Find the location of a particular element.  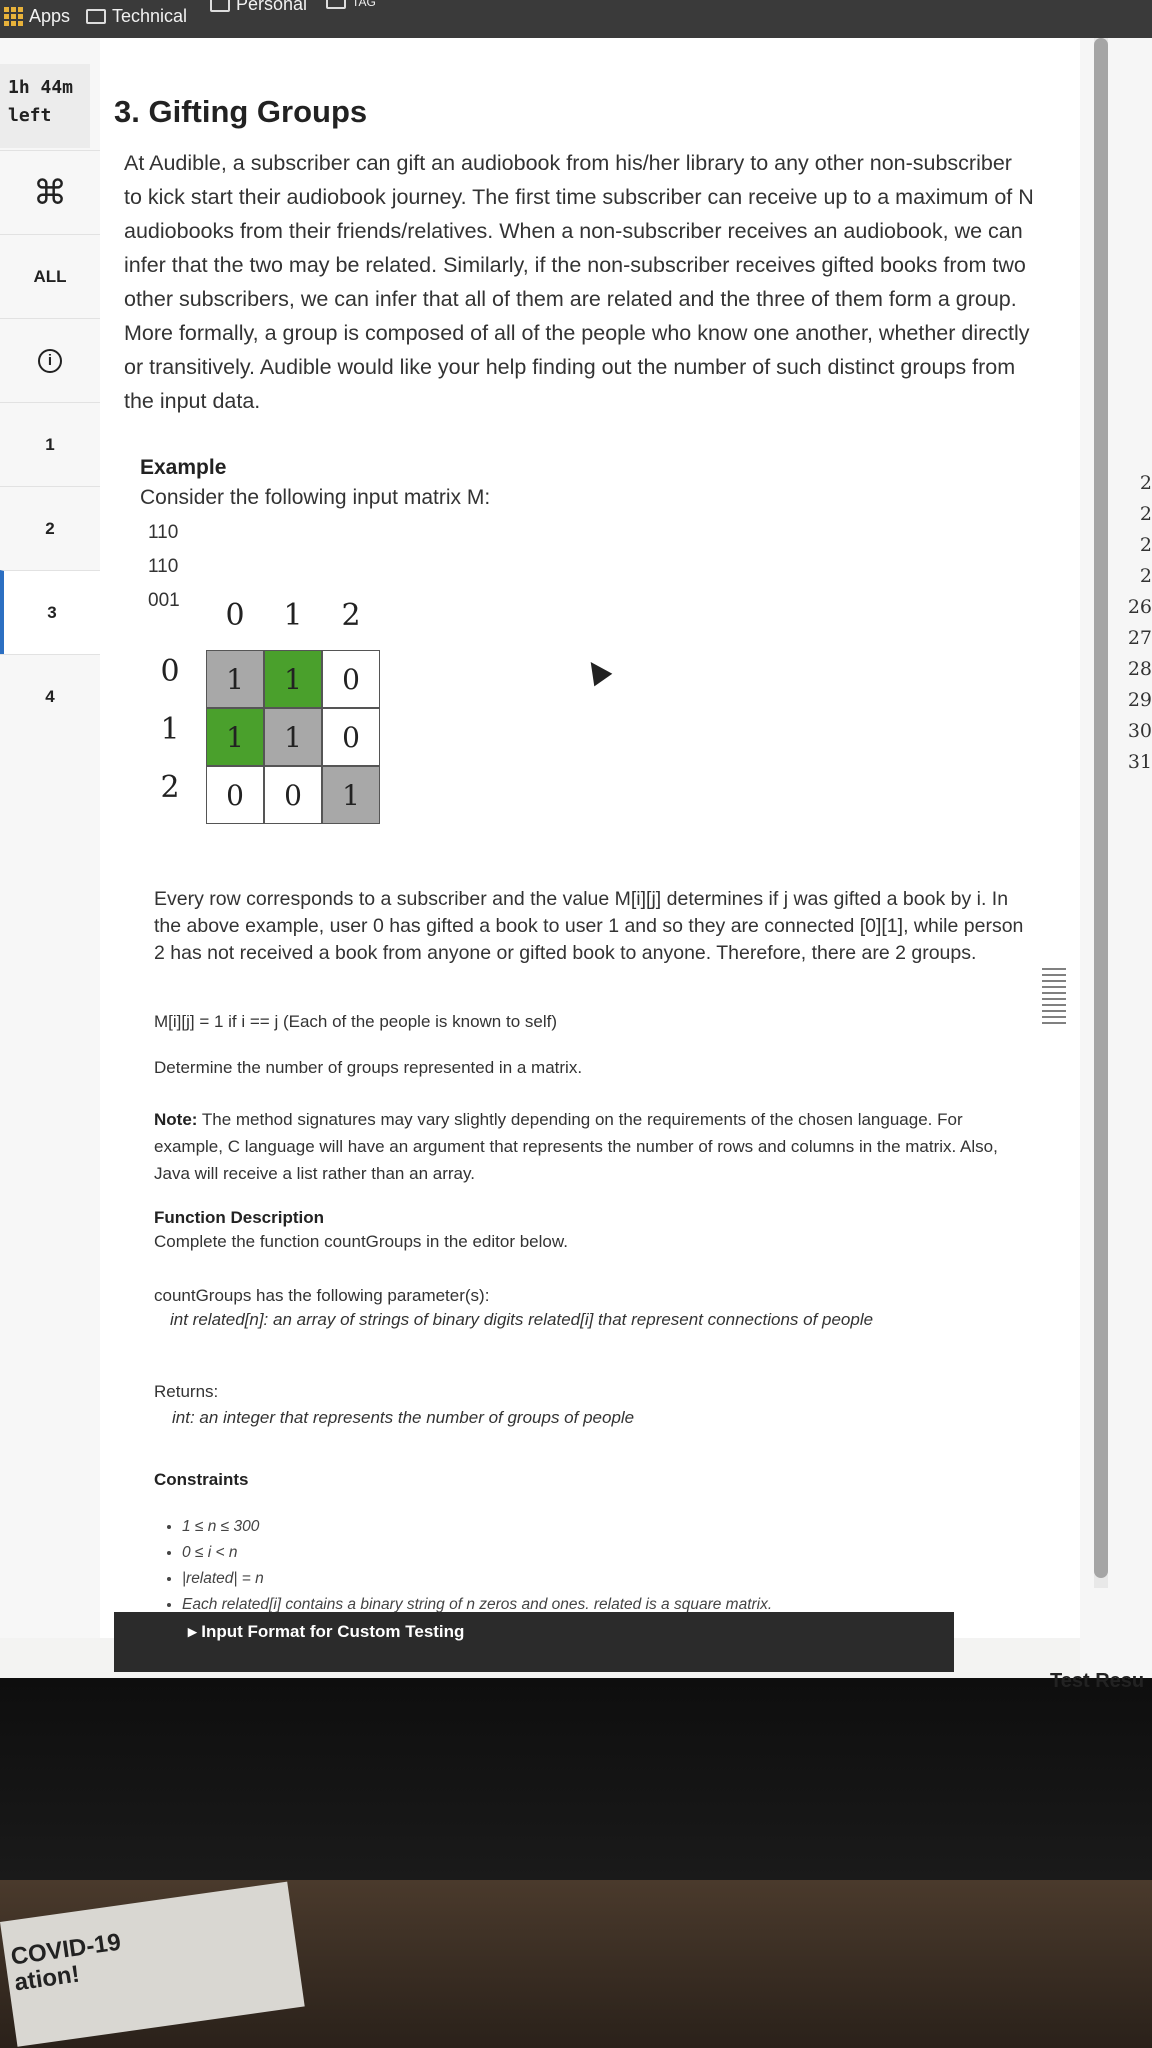

line-number: 31 is located at coordinates (1139, 762).